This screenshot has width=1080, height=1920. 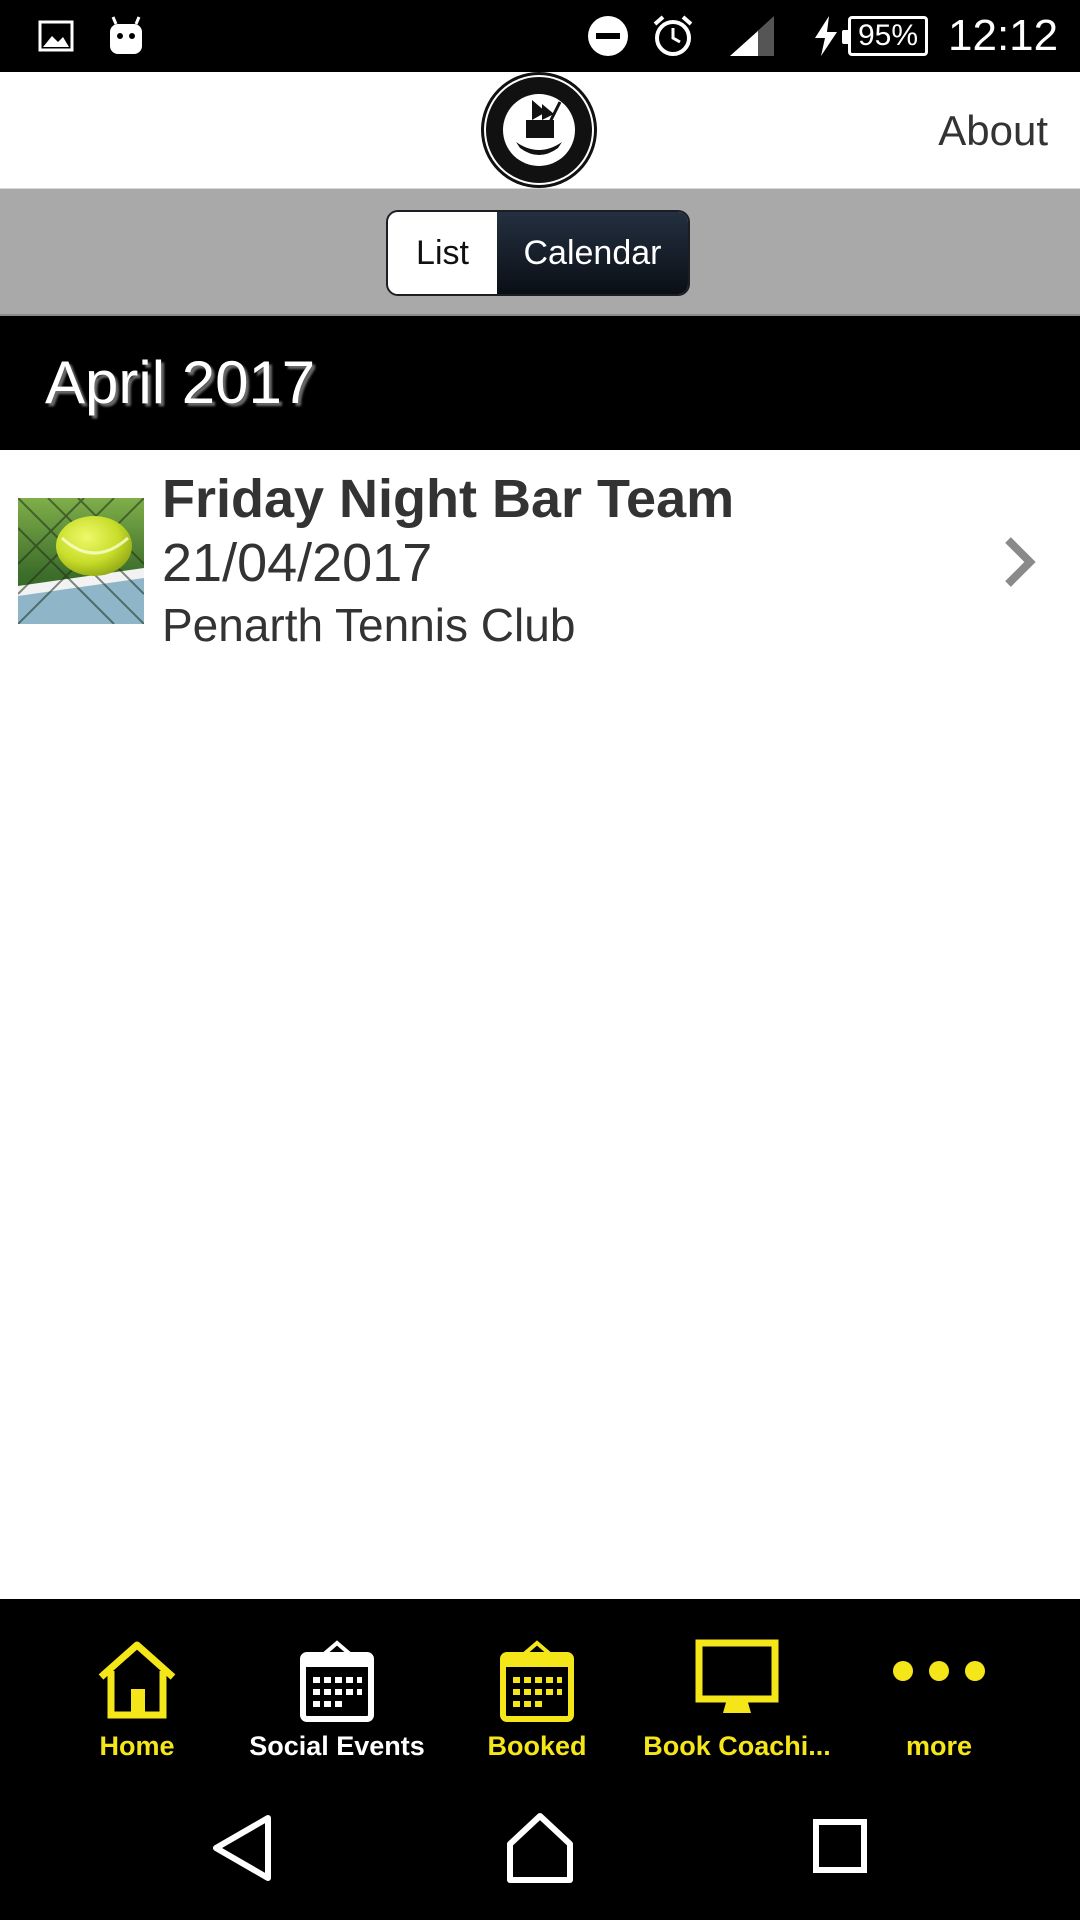 What do you see at coordinates (592, 253) in the screenshot?
I see `calendar-view-tab: Calendar` at bounding box center [592, 253].